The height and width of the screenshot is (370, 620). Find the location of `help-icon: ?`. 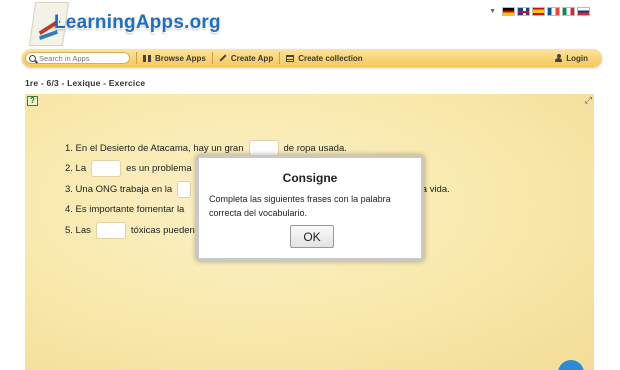

help-icon: ? is located at coordinates (32, 101).